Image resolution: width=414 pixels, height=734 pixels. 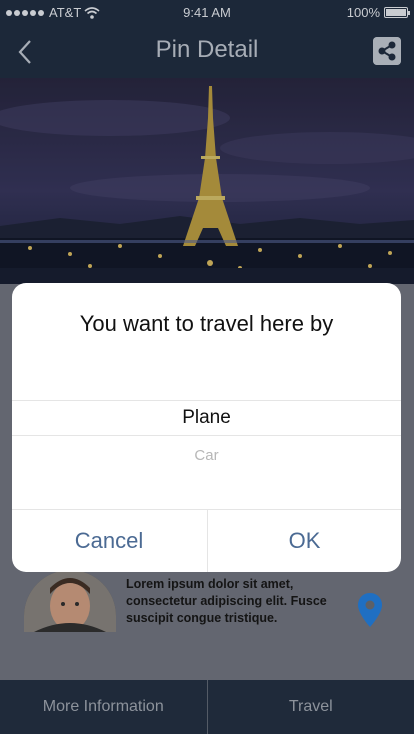 What do you see at coordinates (363, 12) in the screenshot?
I see `battery-percent: 100%` at bounding box center [363, 12].